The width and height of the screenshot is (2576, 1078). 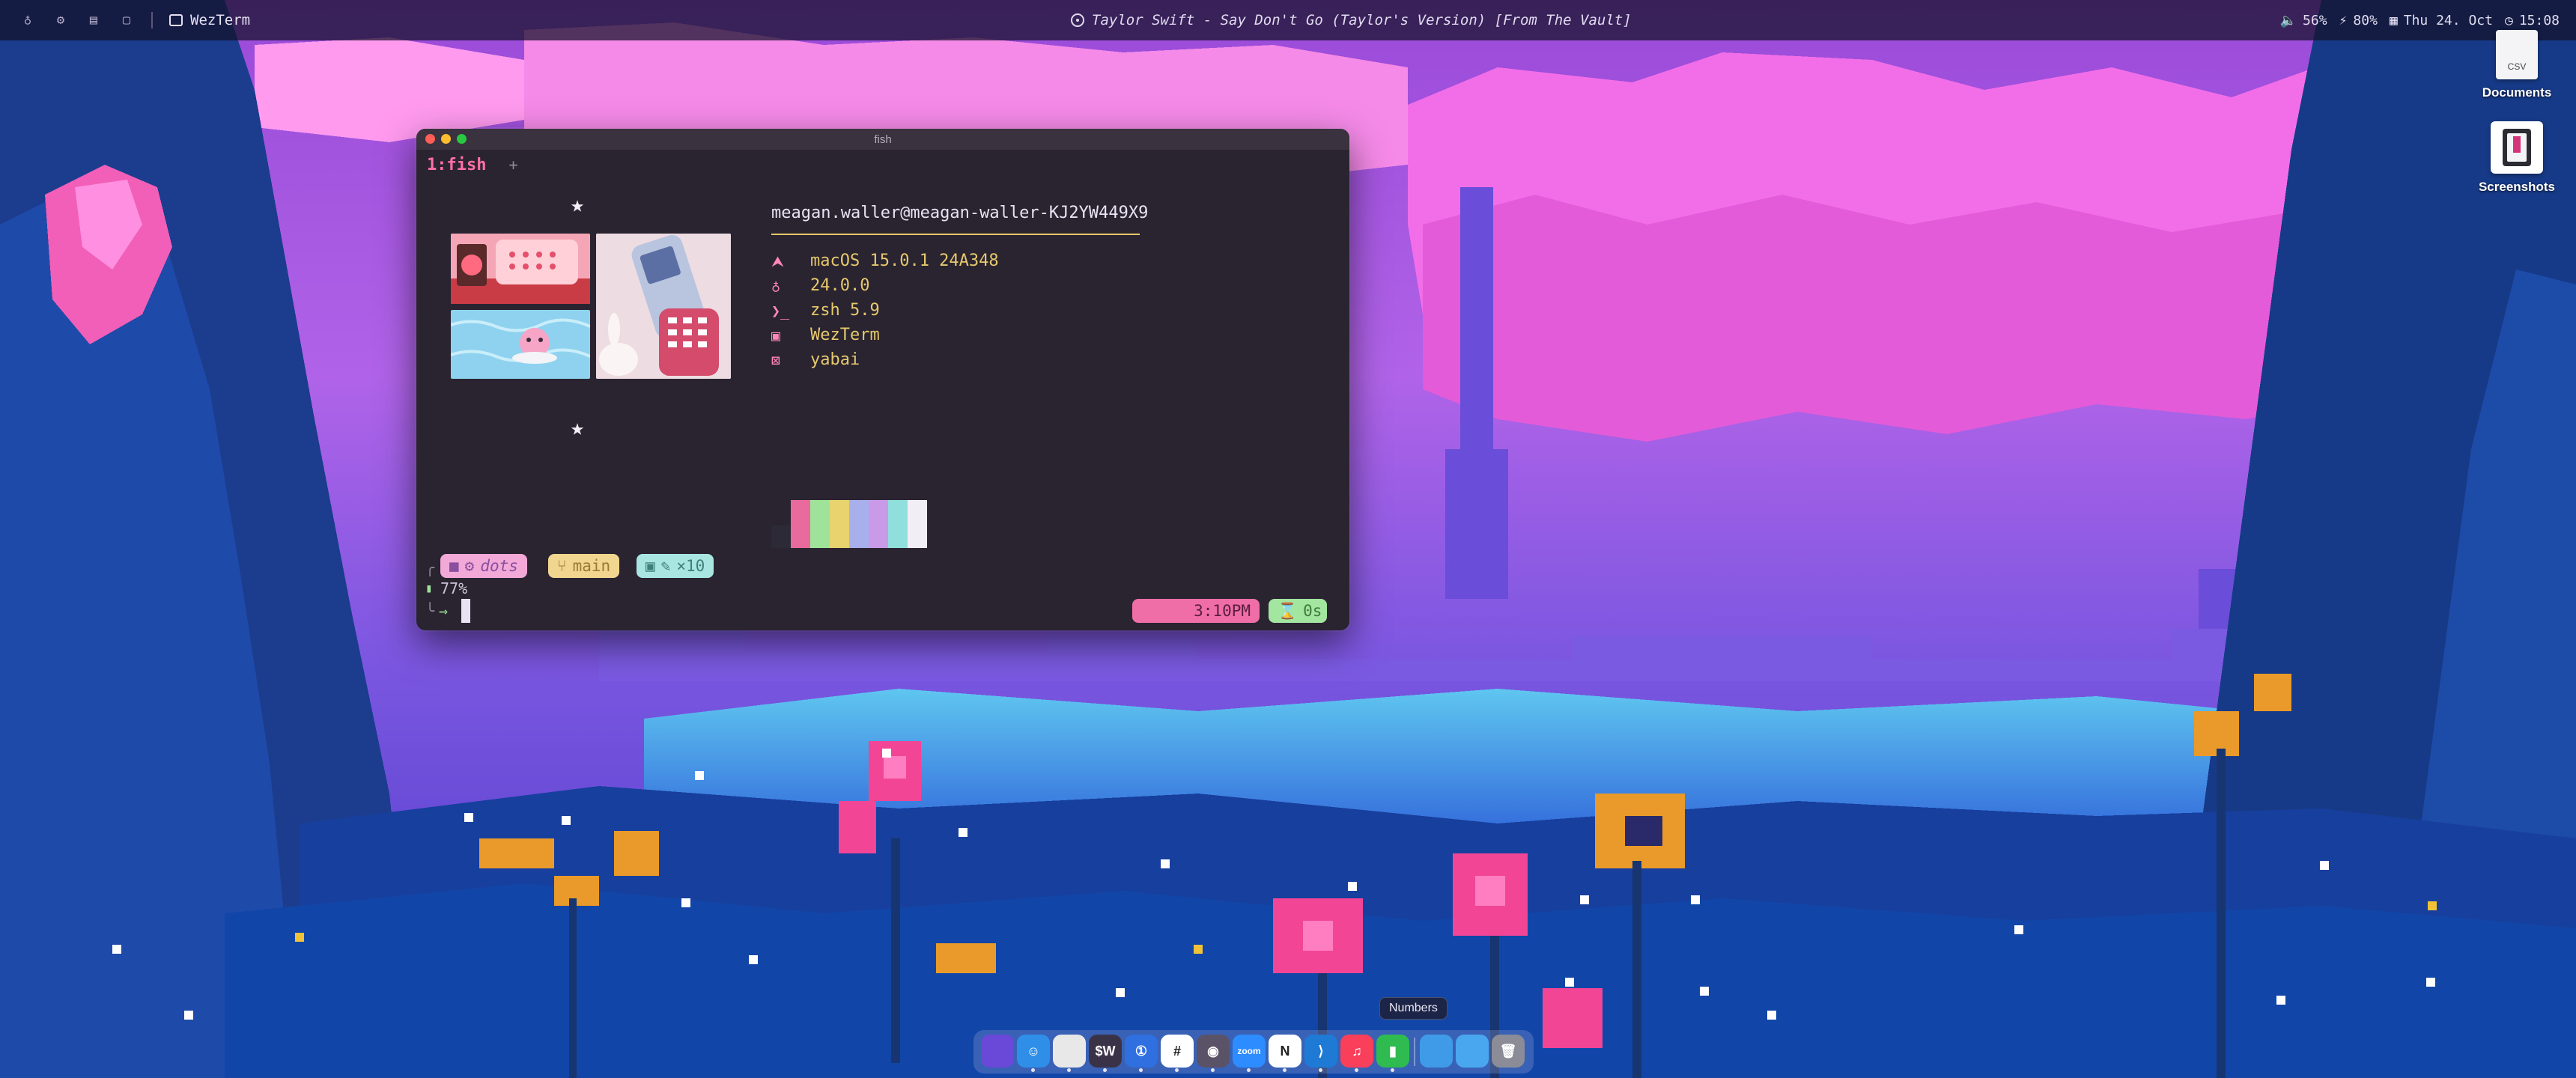 What do you see at coordinates (591, 566) in the screenshot?
I see `prompt-branch: main` at bounding box center [591, 566].